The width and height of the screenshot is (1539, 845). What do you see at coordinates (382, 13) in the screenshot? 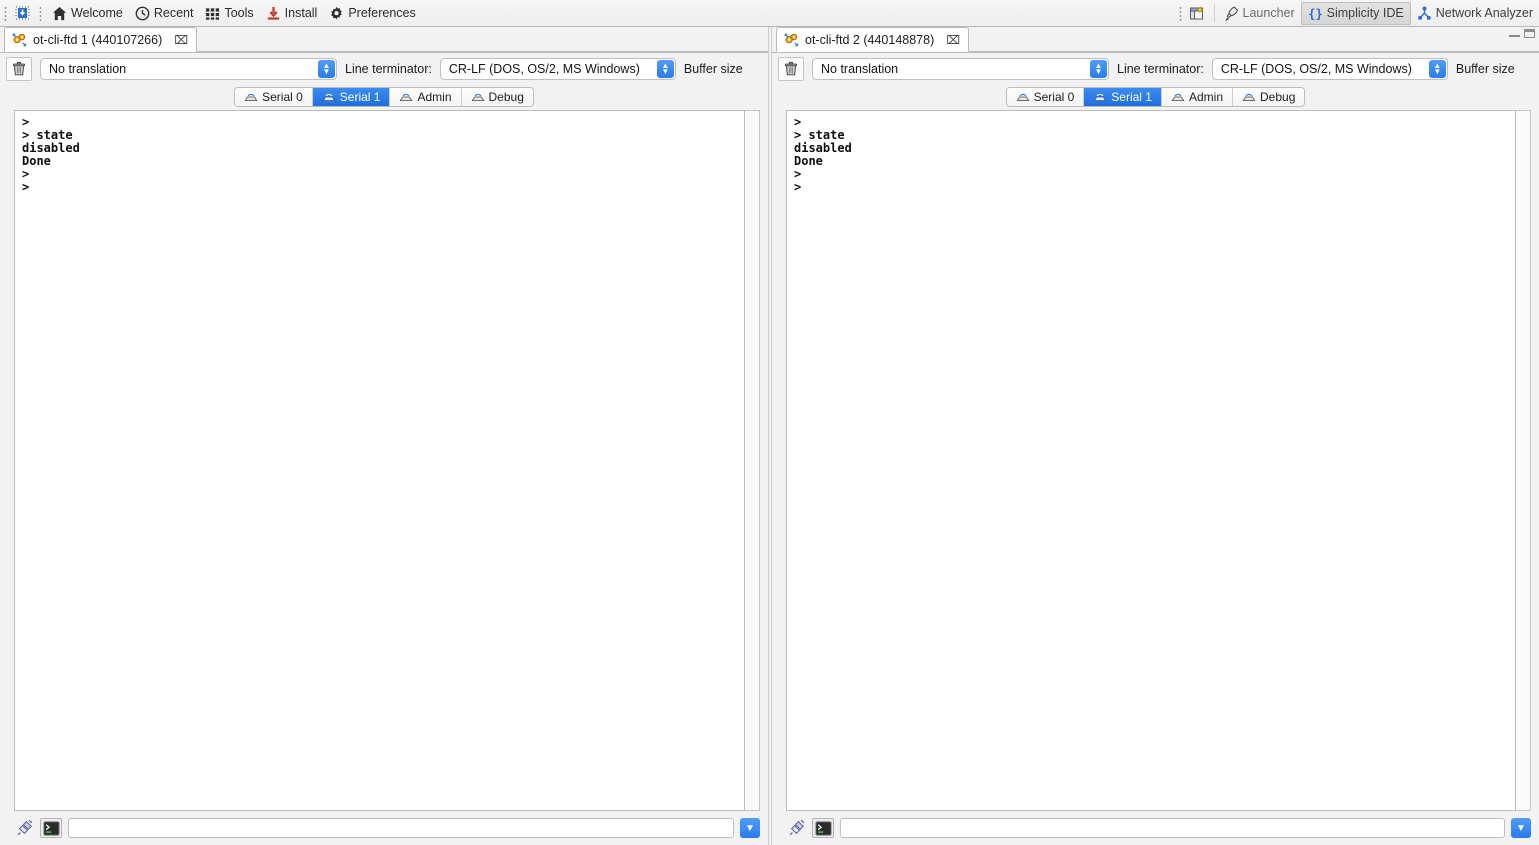
I see `toolbar-item-preferences-label: Preferences` at bounding box center [382, 13].